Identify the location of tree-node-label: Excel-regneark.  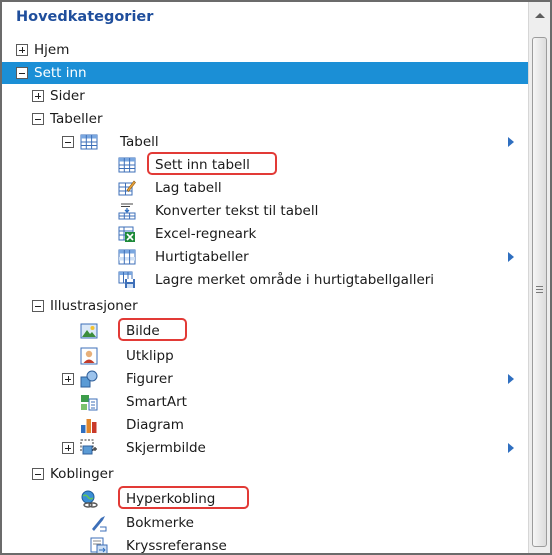
(206, 234).